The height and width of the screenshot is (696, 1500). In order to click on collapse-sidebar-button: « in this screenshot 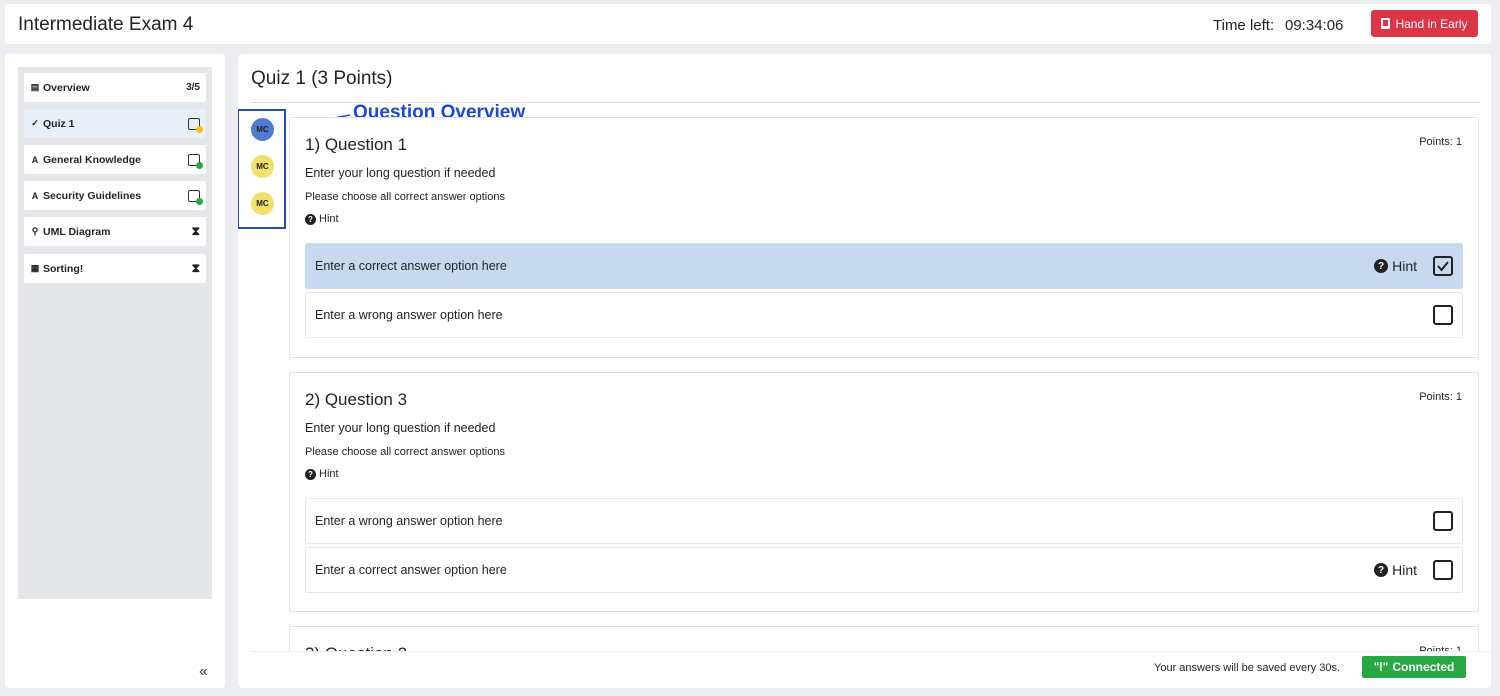, I will do `click(203, 672)`.